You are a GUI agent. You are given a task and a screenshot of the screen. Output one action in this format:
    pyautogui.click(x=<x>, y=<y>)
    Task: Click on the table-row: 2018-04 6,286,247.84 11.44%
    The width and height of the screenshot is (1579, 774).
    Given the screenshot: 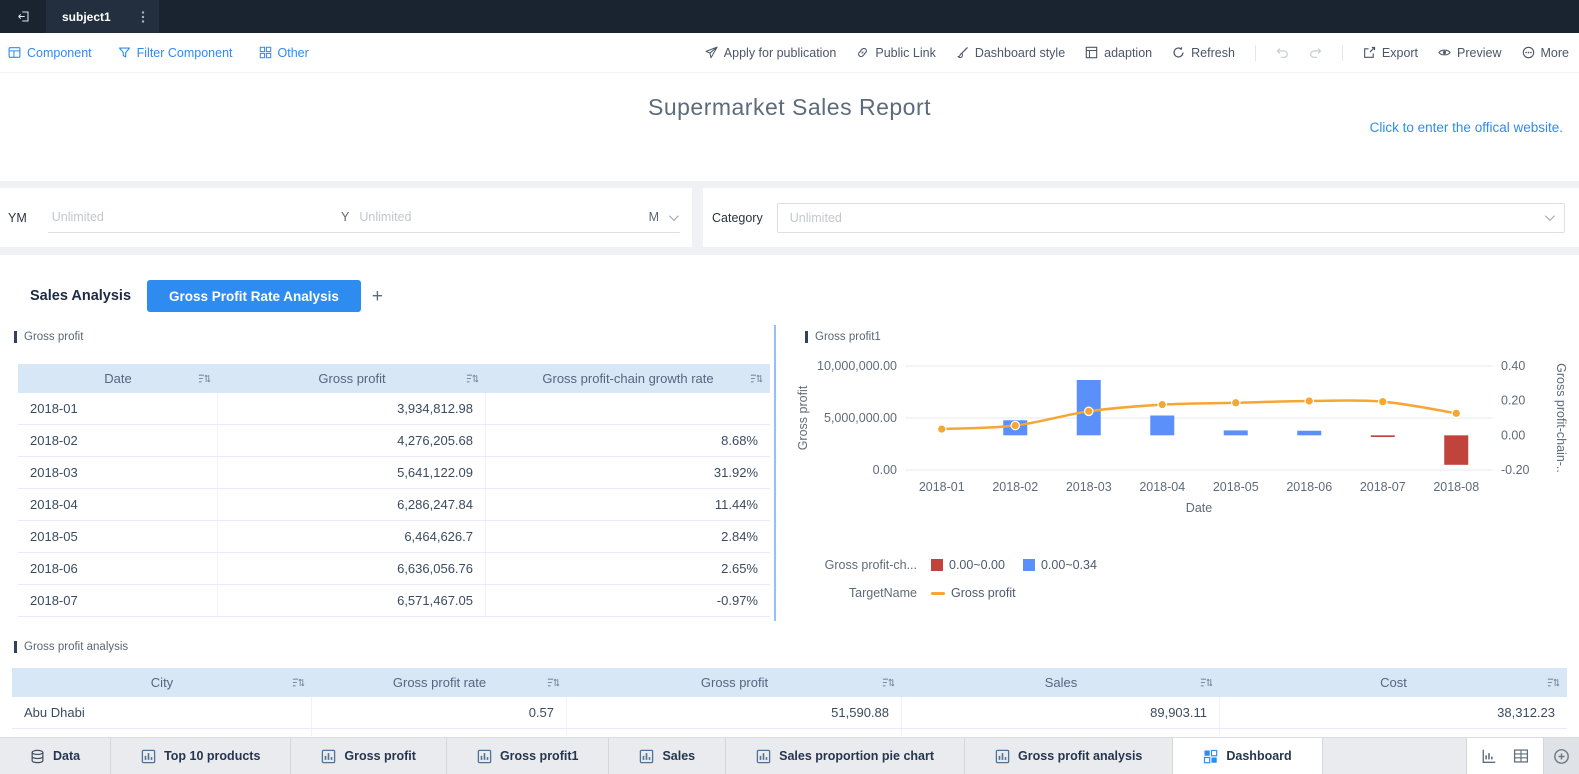 What is the action you would take?
    pyautogui.click(x=394, y=505)
    